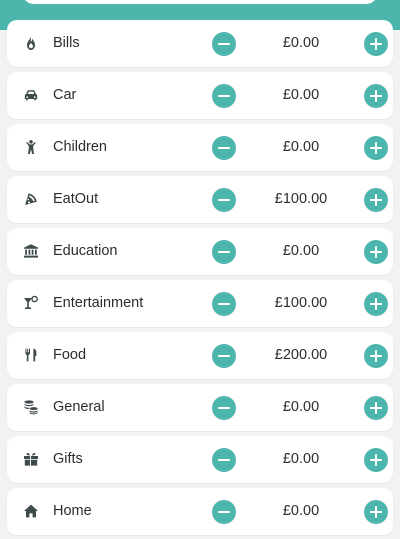 Image resolution: width=400 pixels, height=539 pixels. What do you see at coordinates (31, 95) in the screenshot?
I see `car-icon` at bounding box center [31, 95].